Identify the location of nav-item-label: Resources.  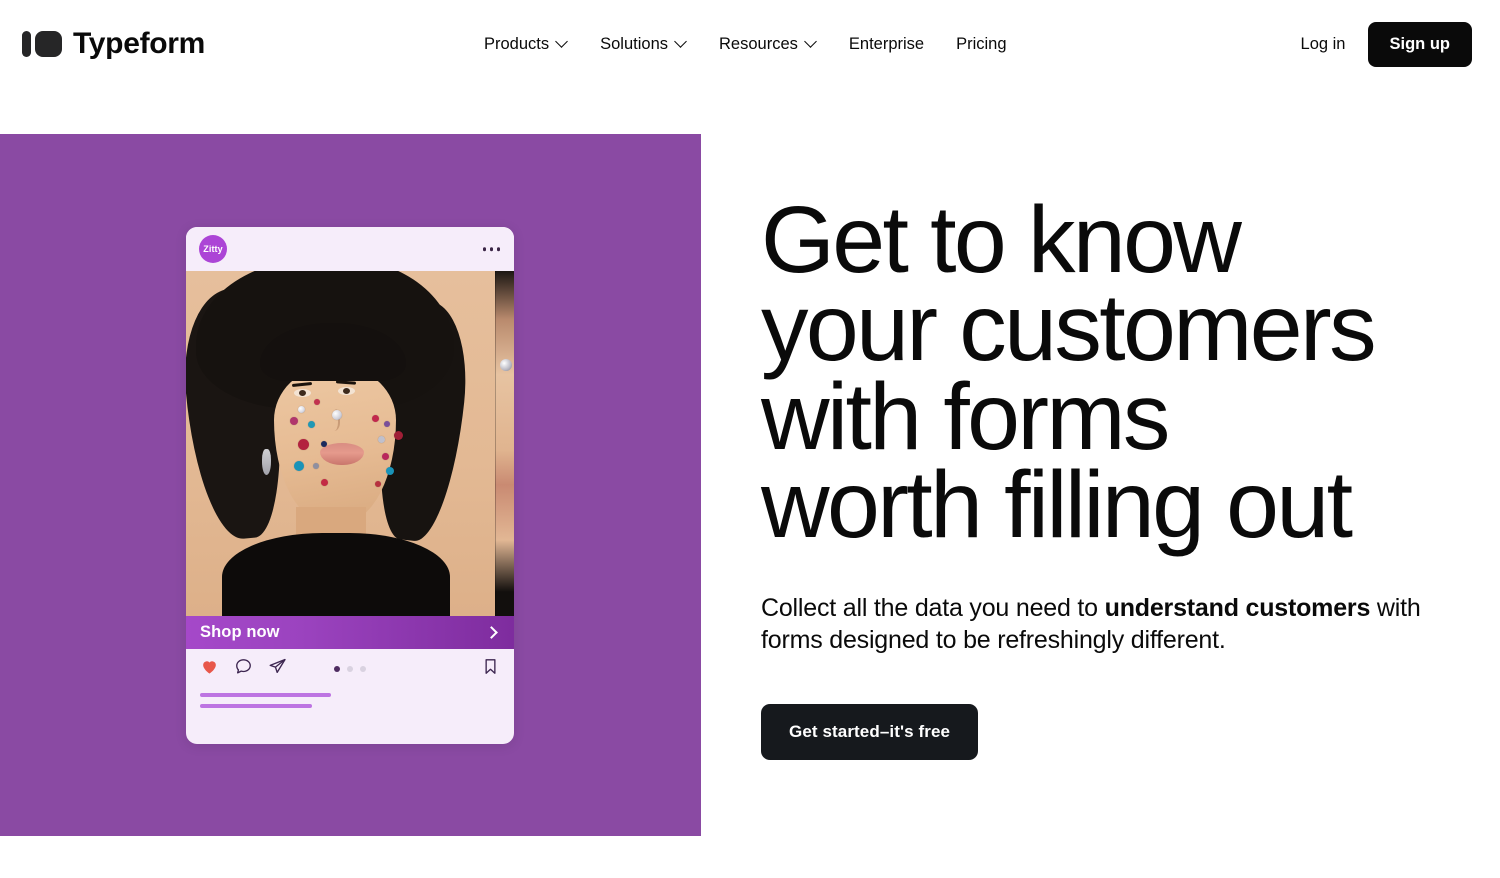
(758, 43).